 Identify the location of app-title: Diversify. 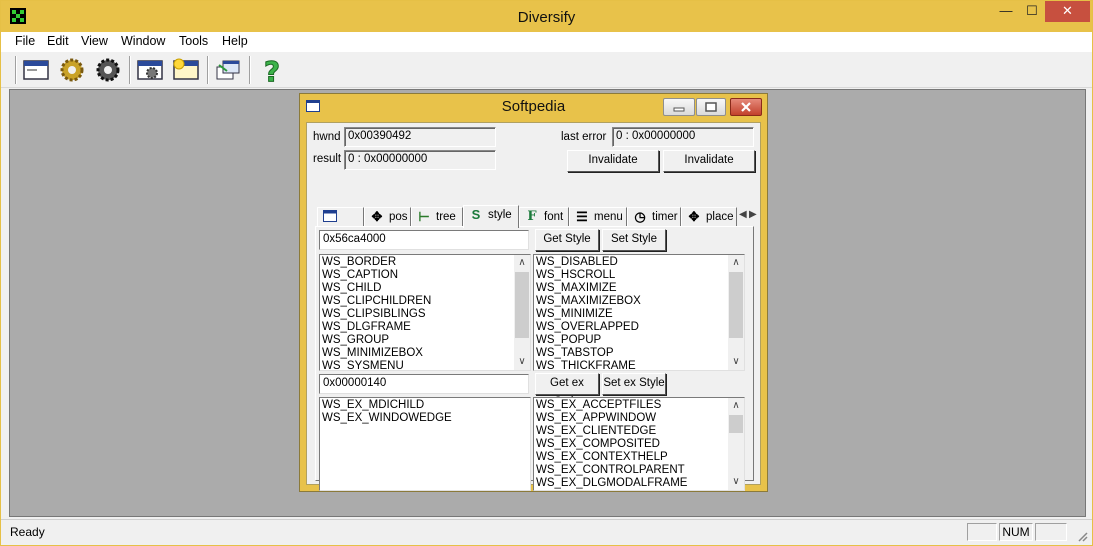
(546, 17).